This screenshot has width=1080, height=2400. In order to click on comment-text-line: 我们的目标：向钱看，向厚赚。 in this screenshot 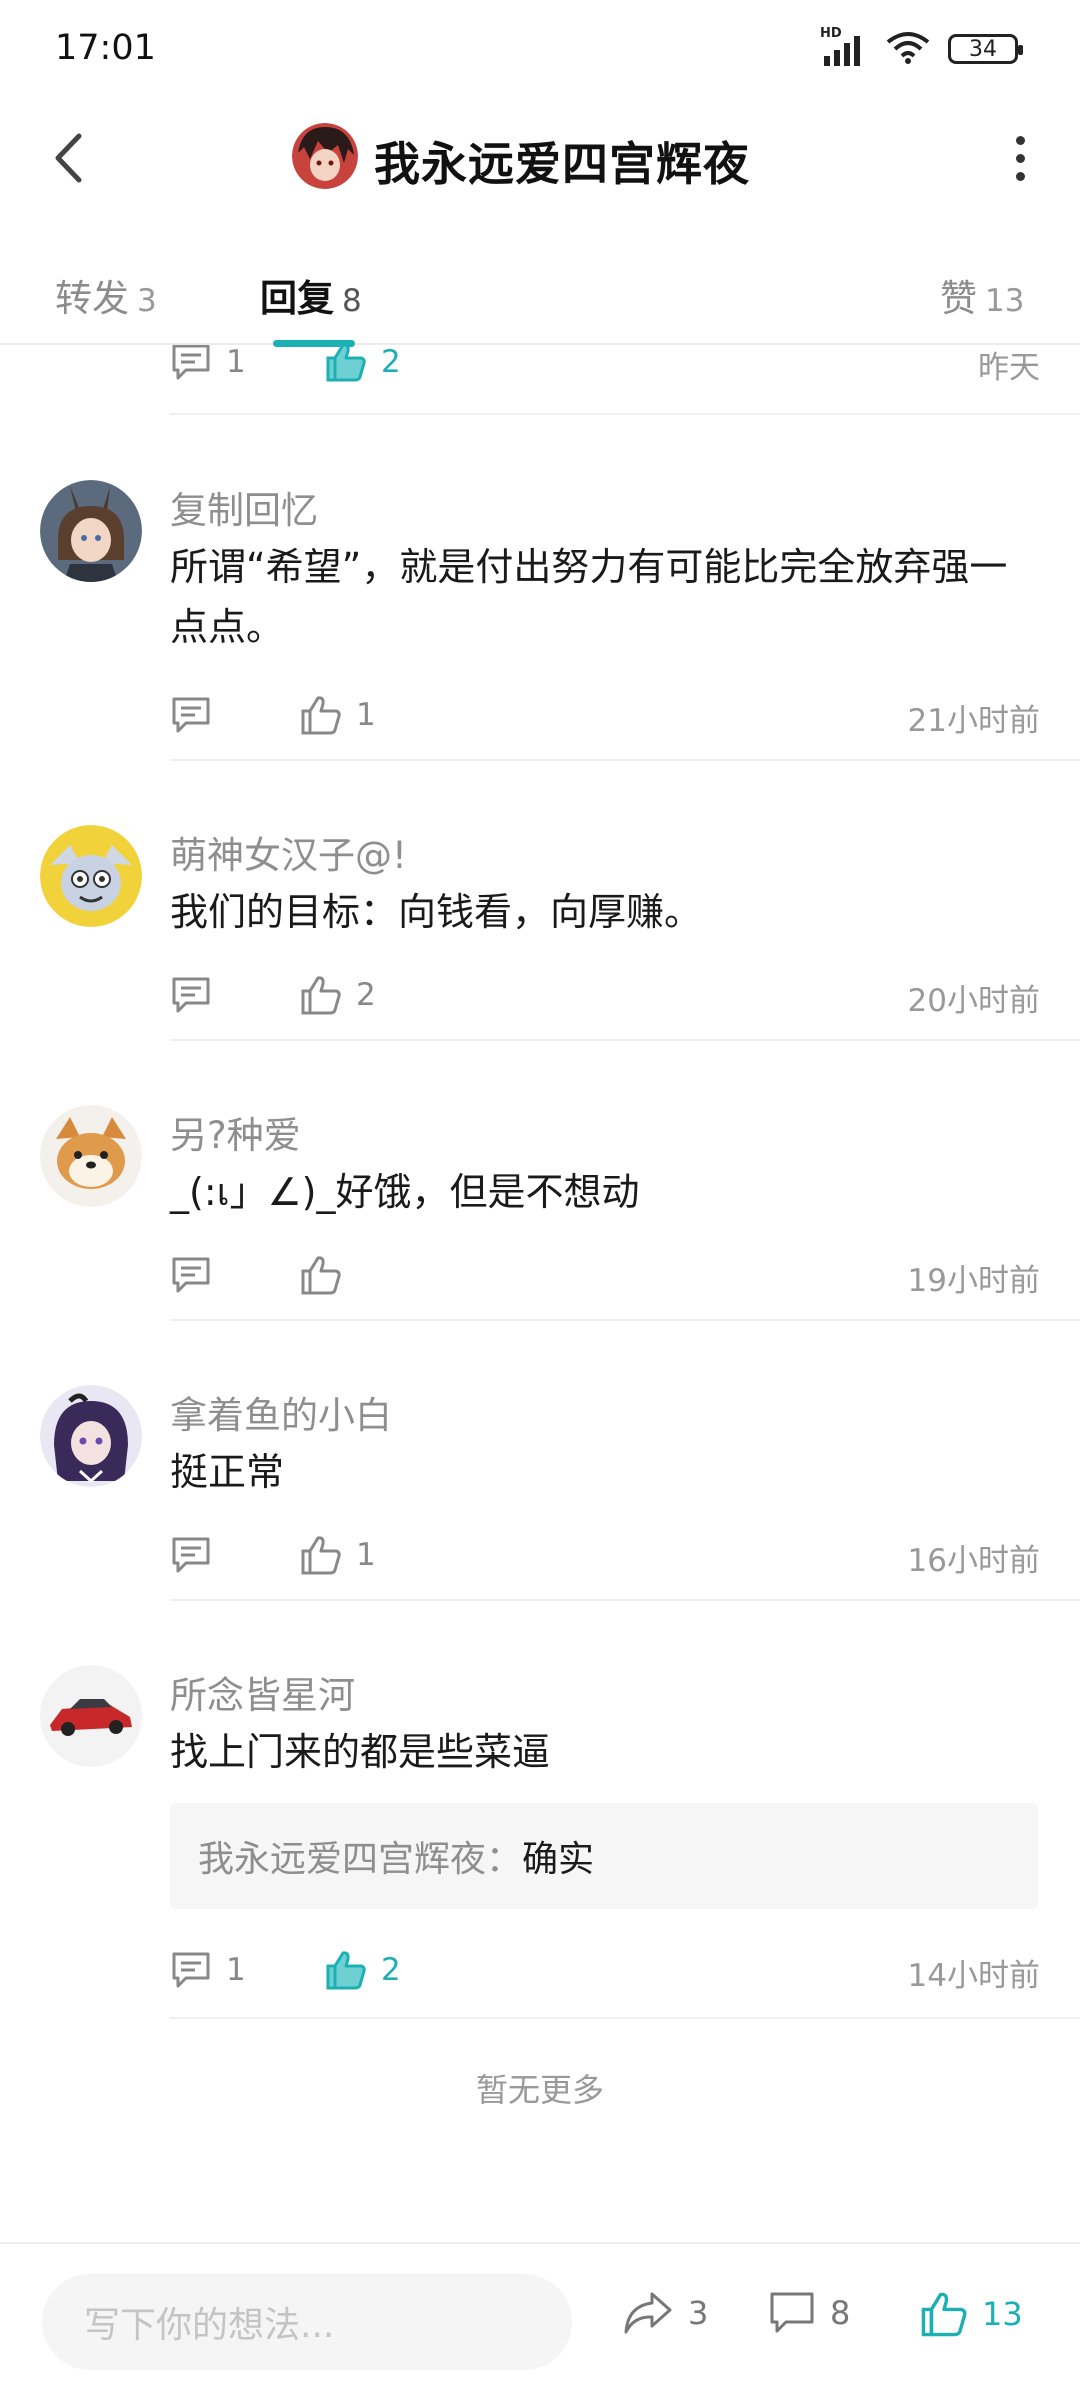, I will do `click(436, 912)`.